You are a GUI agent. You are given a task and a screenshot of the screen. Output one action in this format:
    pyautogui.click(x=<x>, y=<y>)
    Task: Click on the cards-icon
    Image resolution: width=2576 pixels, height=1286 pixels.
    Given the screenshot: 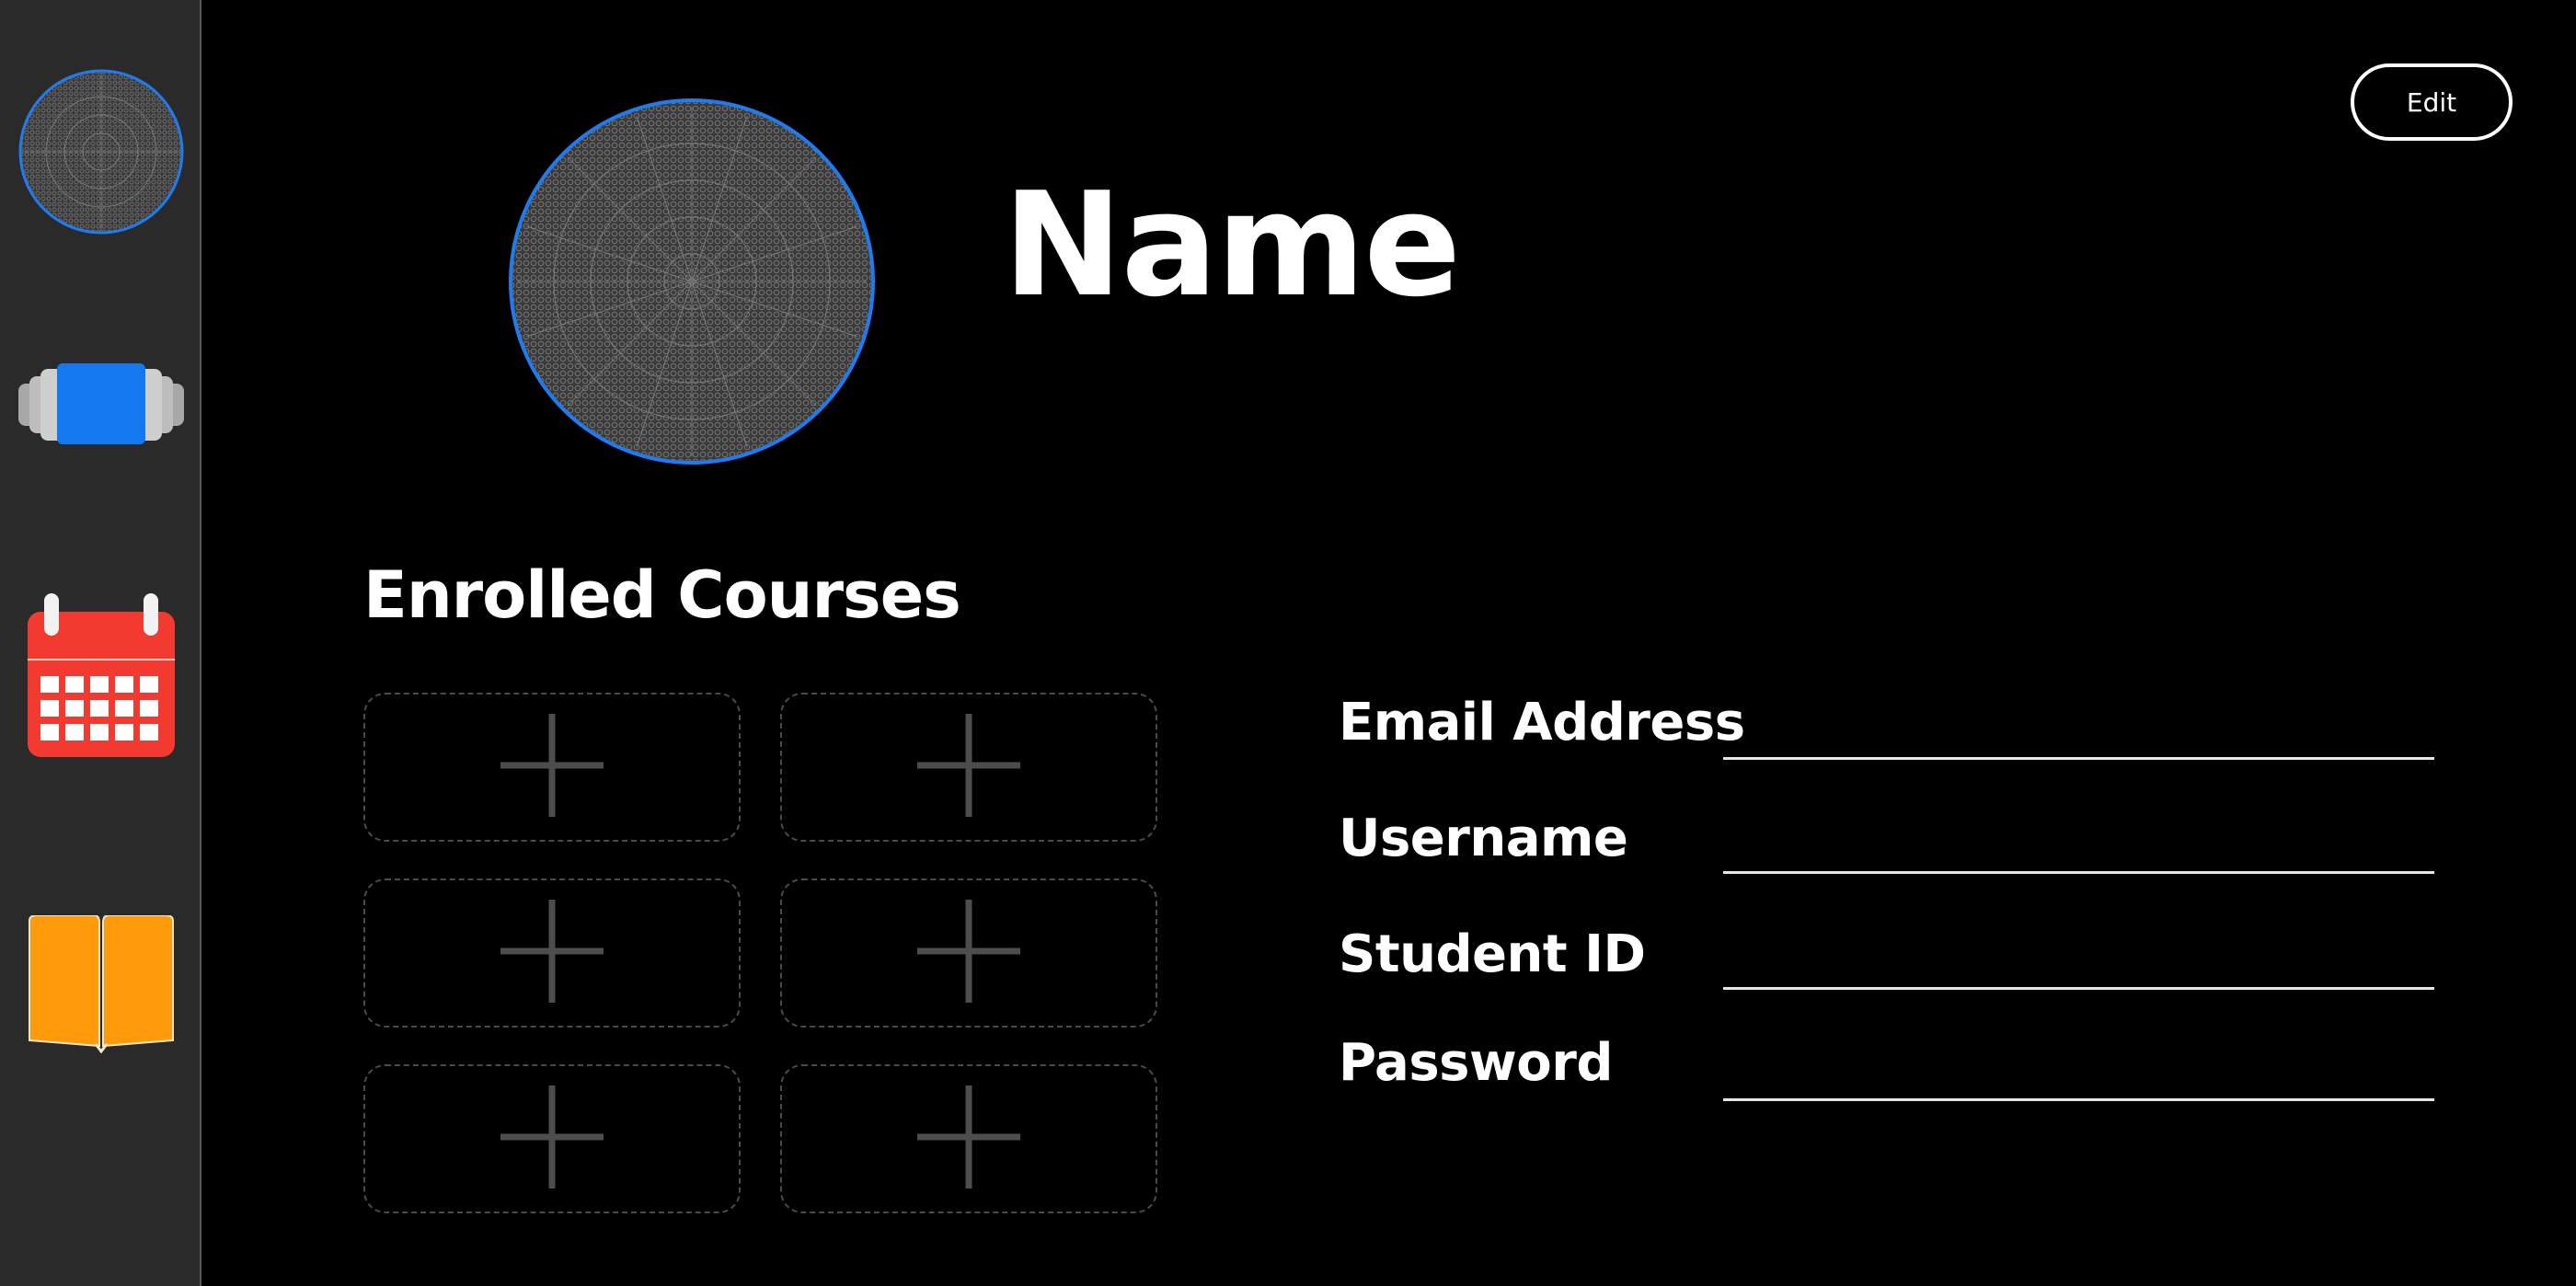 What is the action you would take?
    pyautogui.click(x=100, y=404)
    